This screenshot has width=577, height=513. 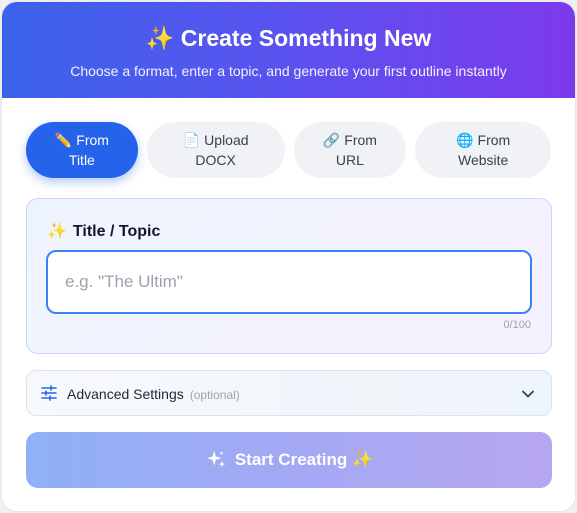 I want to click on tab-from-website: 🌐 From Website, so click(x=483, y=150).